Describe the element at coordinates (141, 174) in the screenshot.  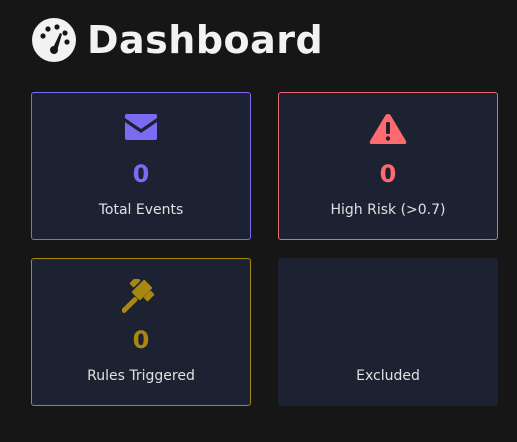
I see `total-events-value: 0` at that location.